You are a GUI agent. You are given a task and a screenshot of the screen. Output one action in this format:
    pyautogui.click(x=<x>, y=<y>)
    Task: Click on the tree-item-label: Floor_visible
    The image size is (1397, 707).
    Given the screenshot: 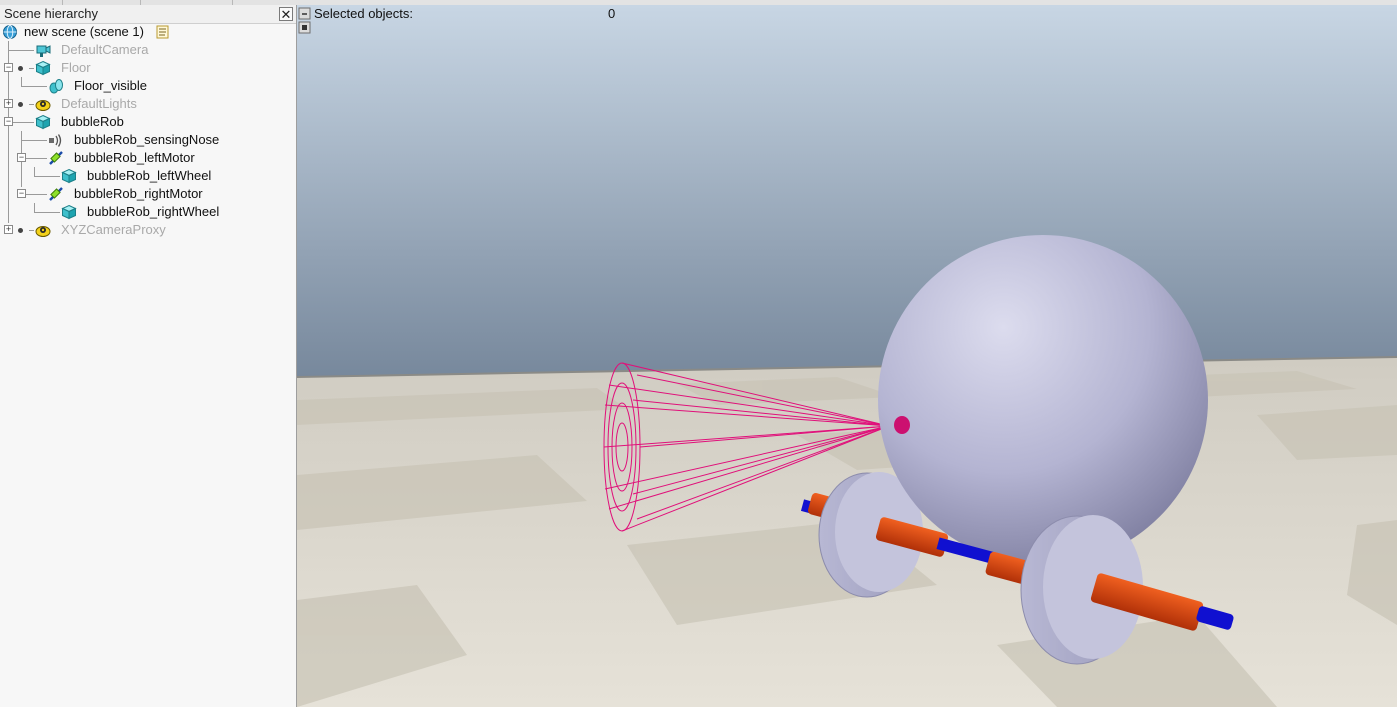 What is the action you would take?
    pyautogui.click(x=110, y=85)
    